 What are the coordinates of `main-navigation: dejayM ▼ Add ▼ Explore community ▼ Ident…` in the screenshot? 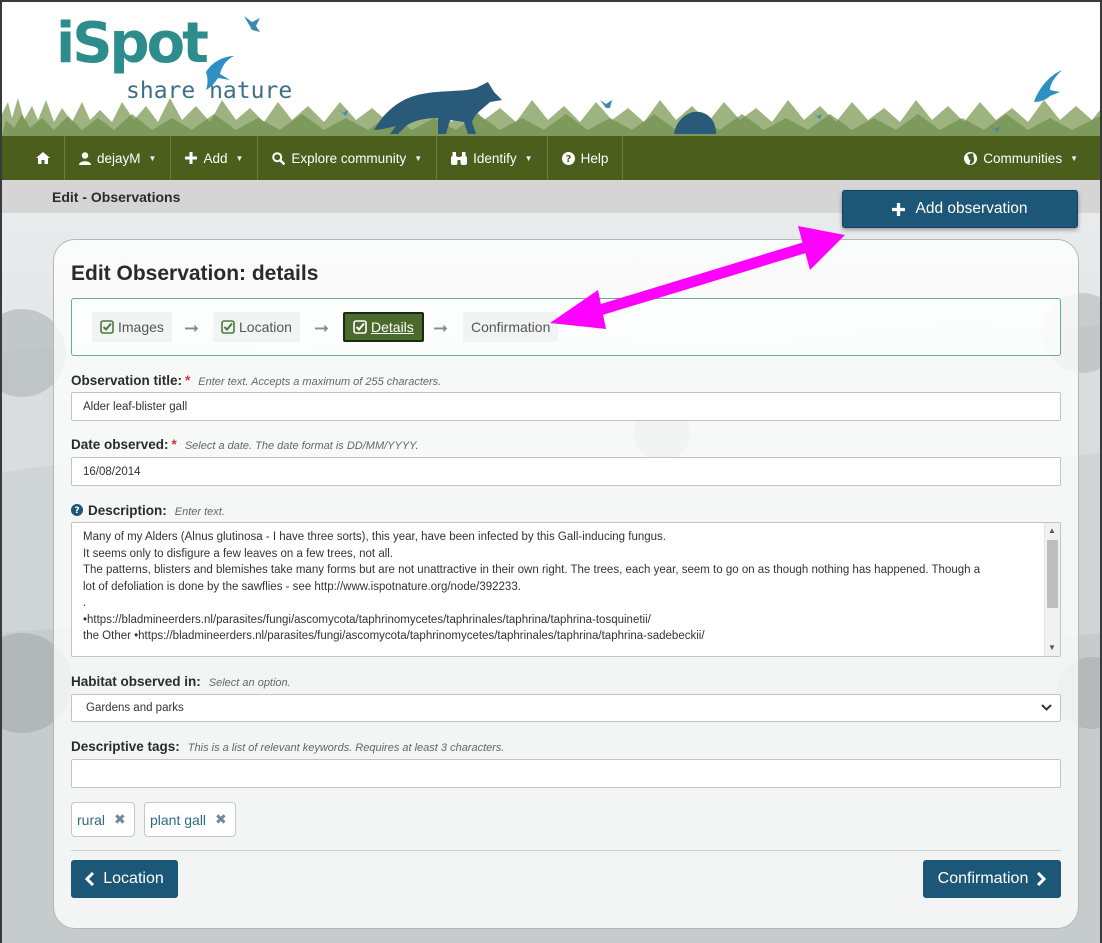 It's located at (551, 158).